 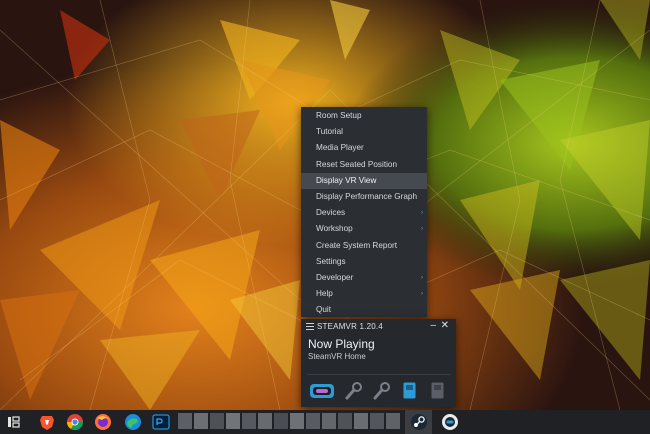 I want to click on menu-item-settings: Settings, so click(x=364, y=262).